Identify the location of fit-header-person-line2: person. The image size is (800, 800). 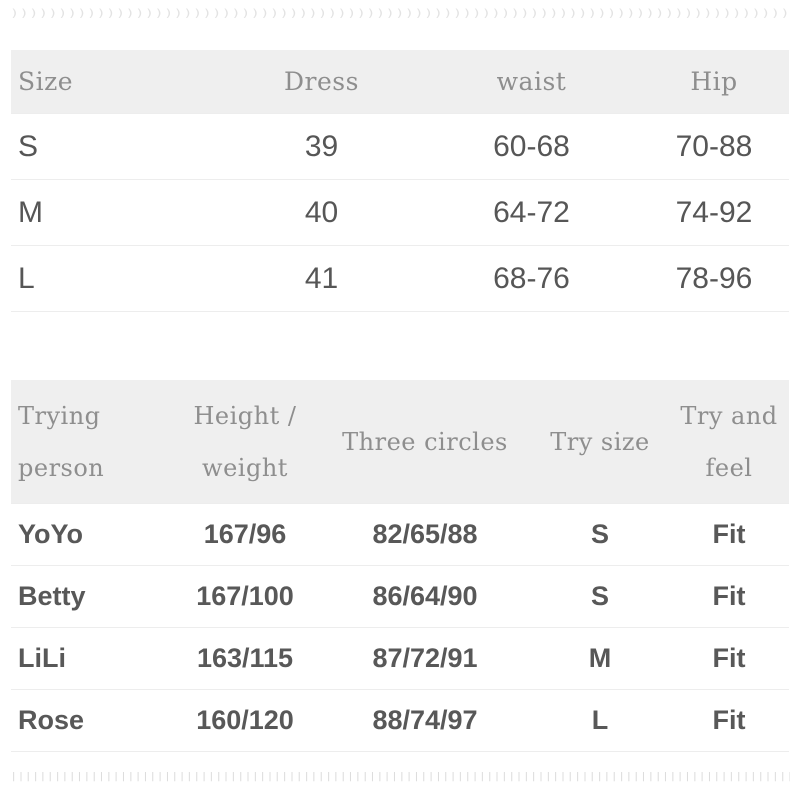
(61, 467).